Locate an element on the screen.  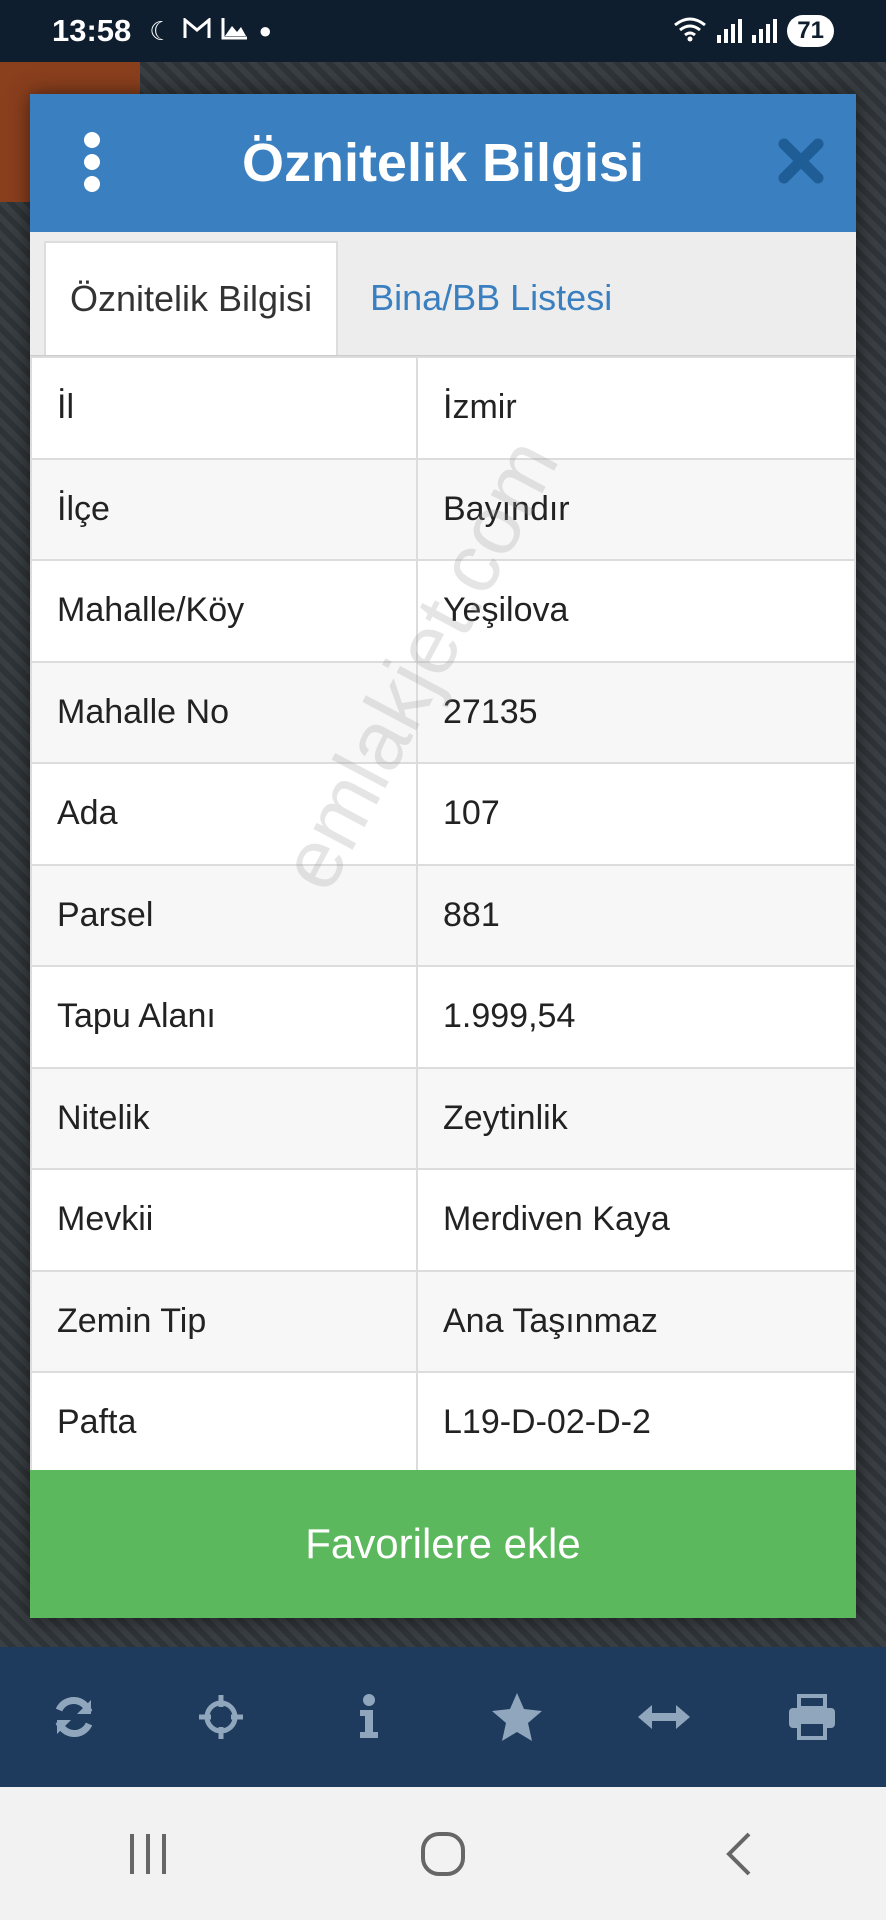
row-key: Parsel is located at coordinates (224, 915).